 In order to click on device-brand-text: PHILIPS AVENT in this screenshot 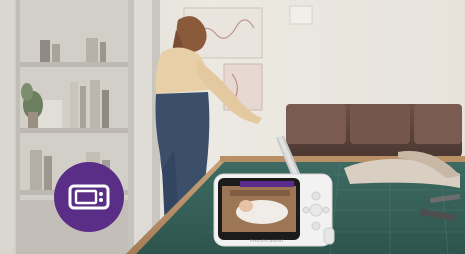, I will do `click(267, 240)`.